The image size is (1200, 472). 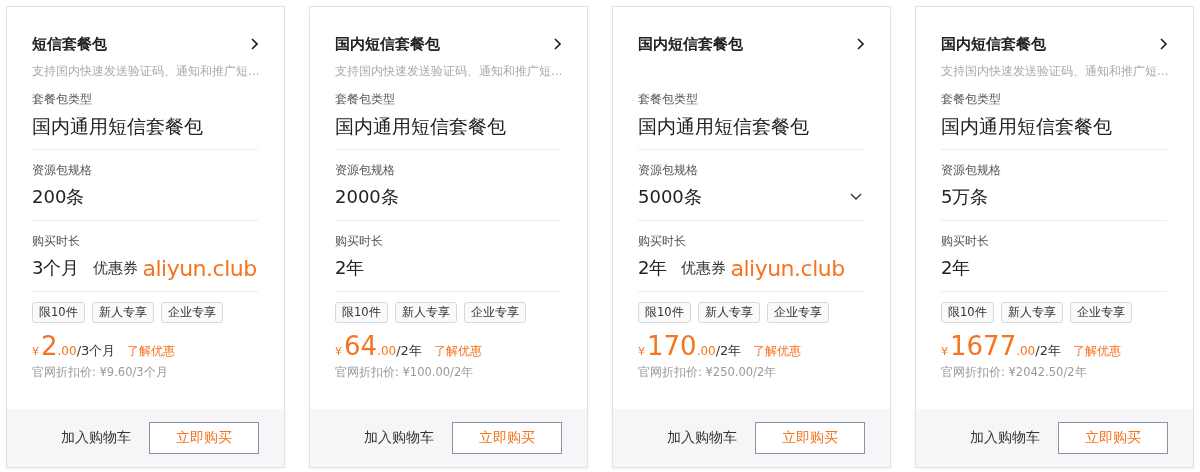 I want to click on price: ¥64.00/2年, so click(x=378, y=346).